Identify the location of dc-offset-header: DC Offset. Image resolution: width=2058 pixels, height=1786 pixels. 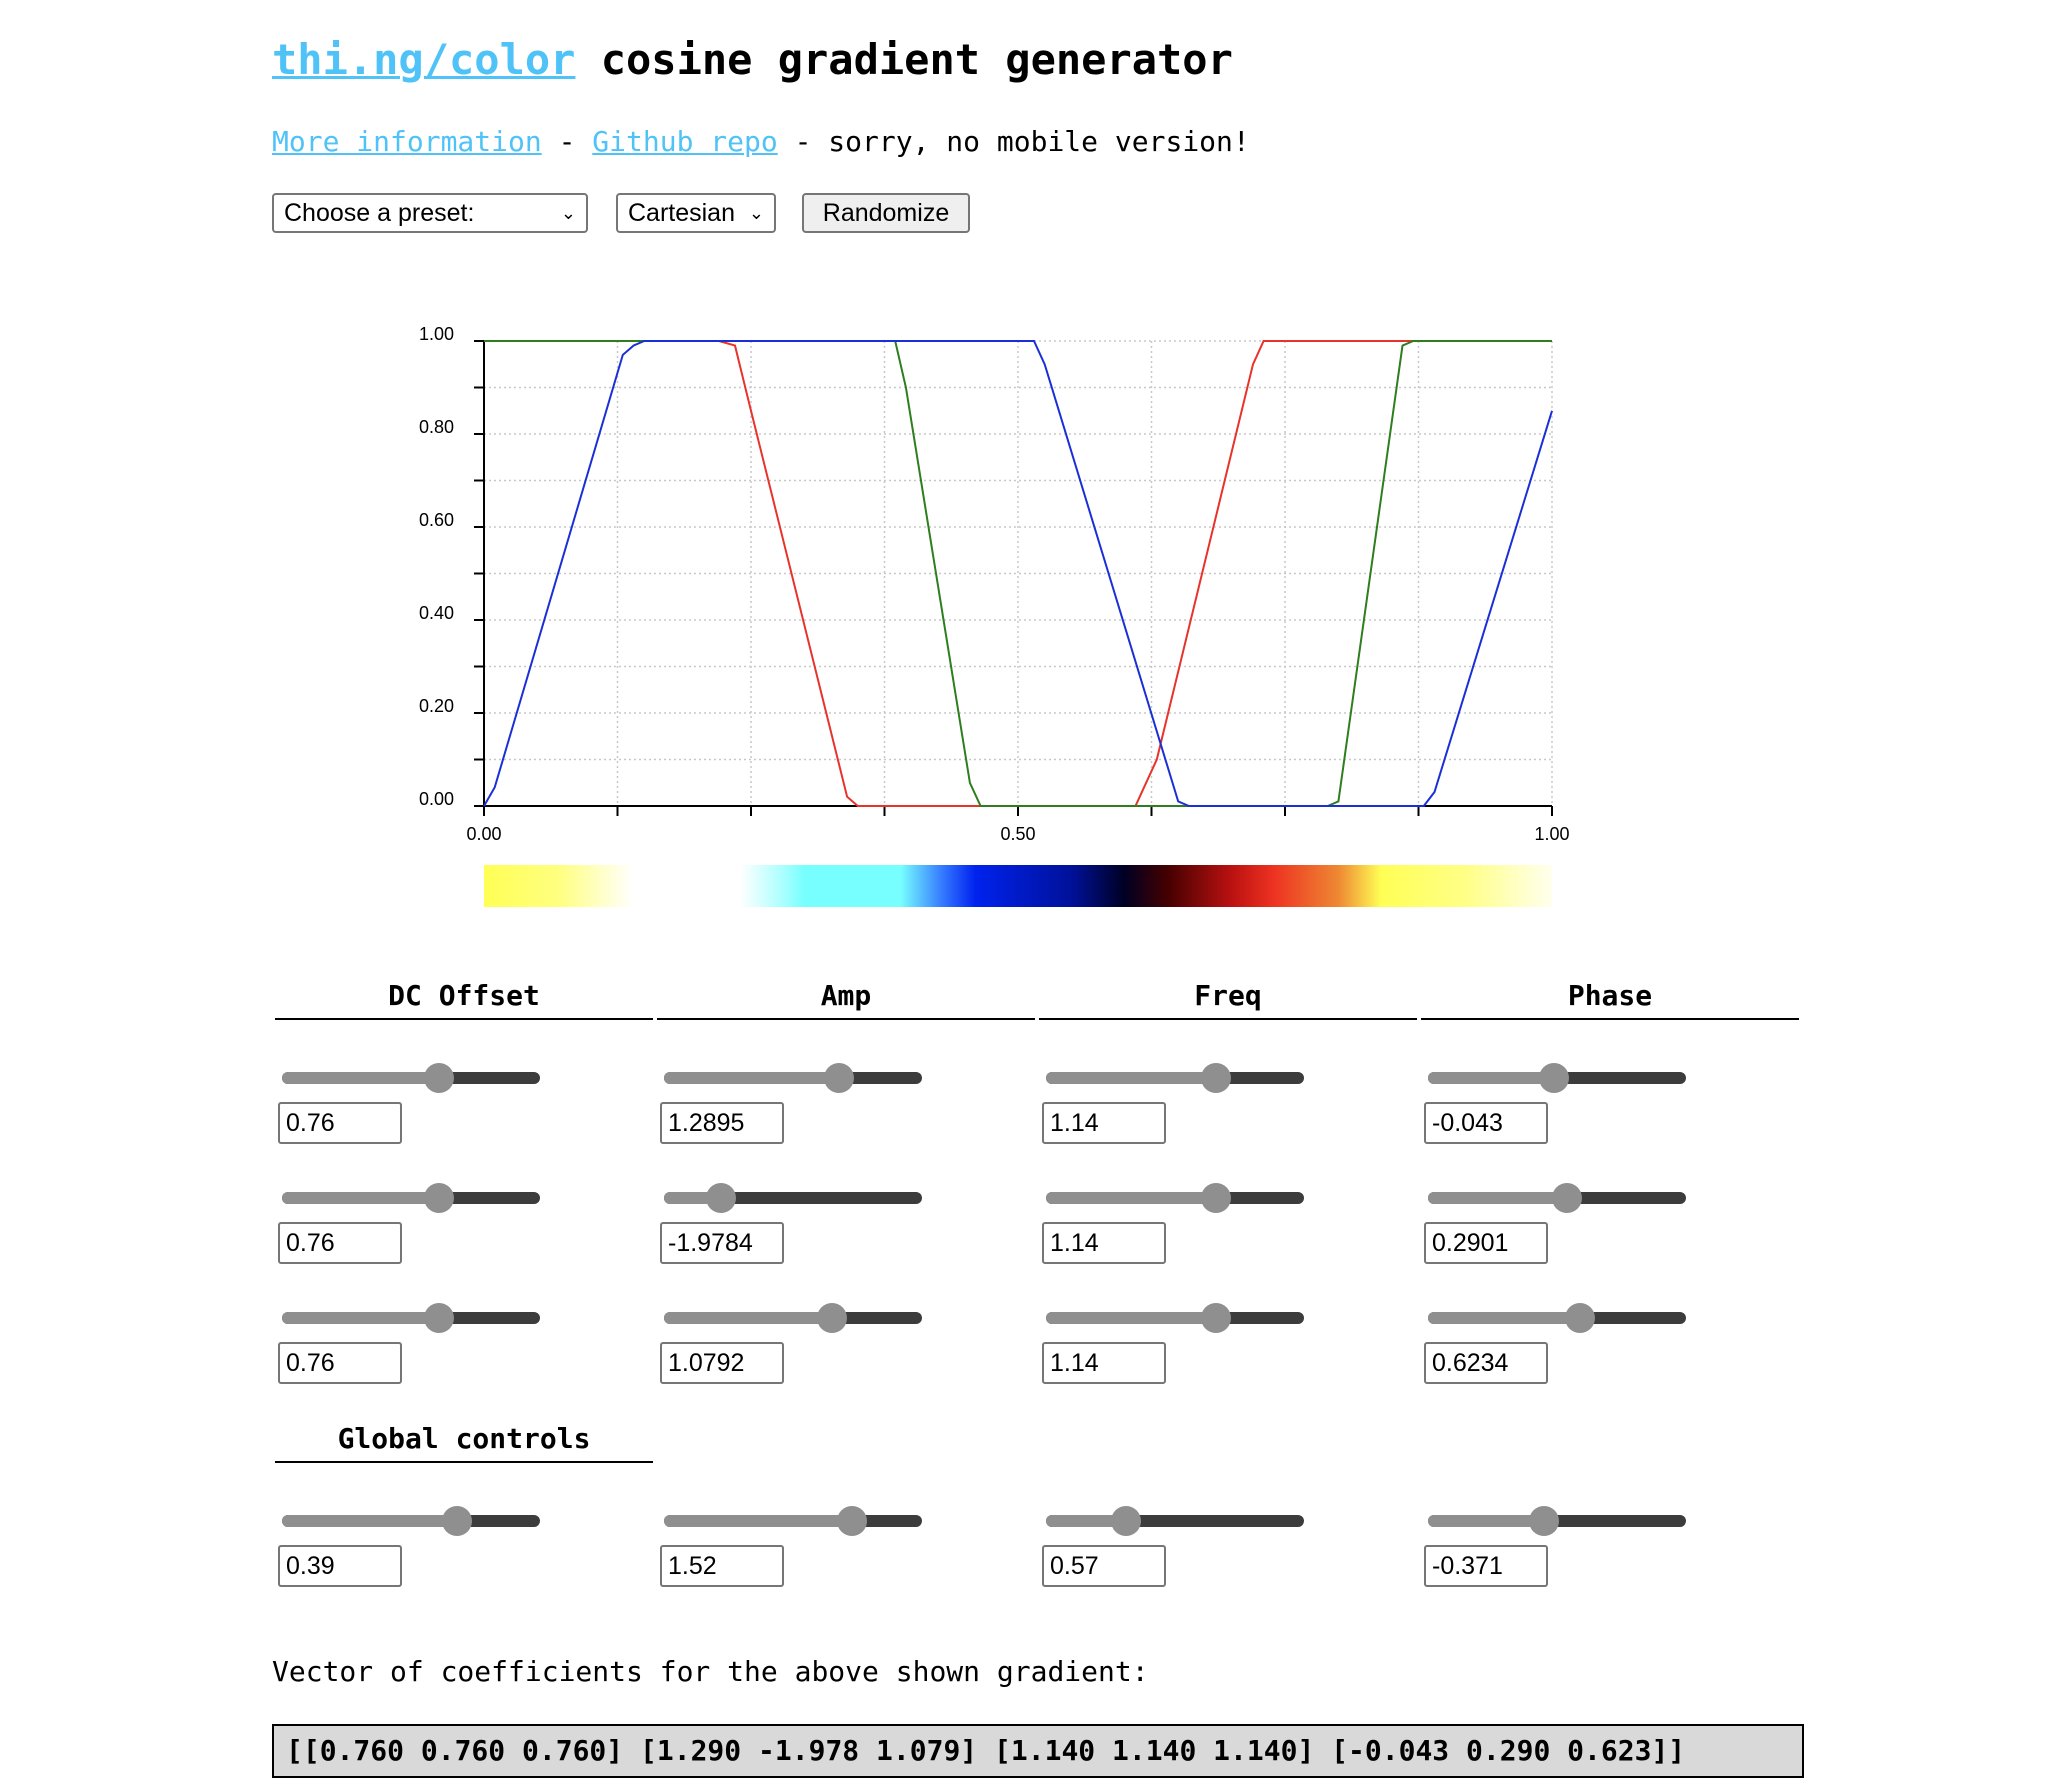
(464, 999).